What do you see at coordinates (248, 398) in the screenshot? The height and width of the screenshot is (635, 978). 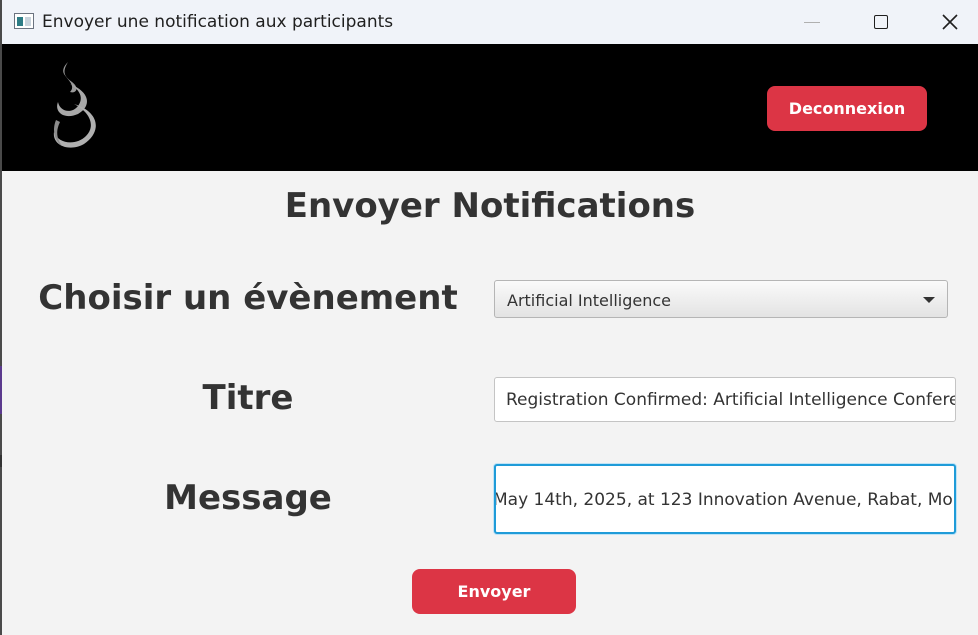 I see `title-label: Titre` at bounding box center [248, 398].